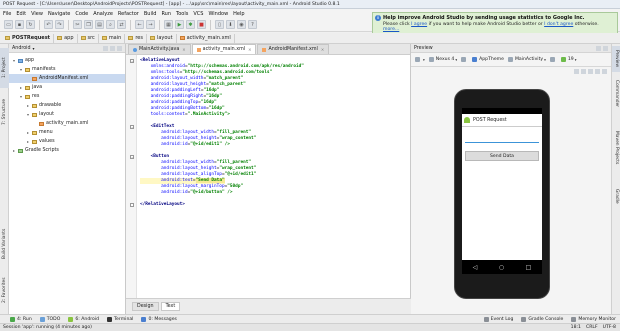 This screenshot has height=331, width=620. Describe the element at coordinates (150, 14) in the screenshot. I see `menu-build: Build` at that location.